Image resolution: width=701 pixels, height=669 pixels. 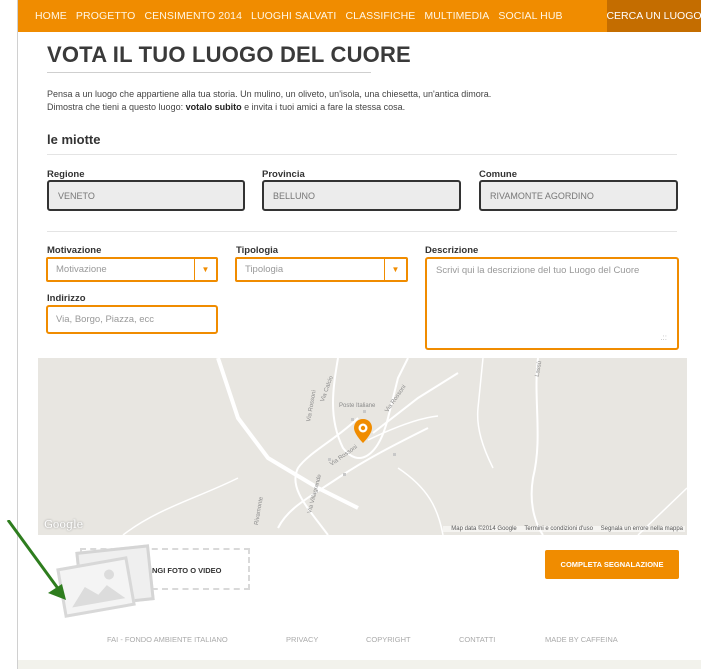 I want to click on map-label-poste: Poste Italiane, so click(x=357, y=406).